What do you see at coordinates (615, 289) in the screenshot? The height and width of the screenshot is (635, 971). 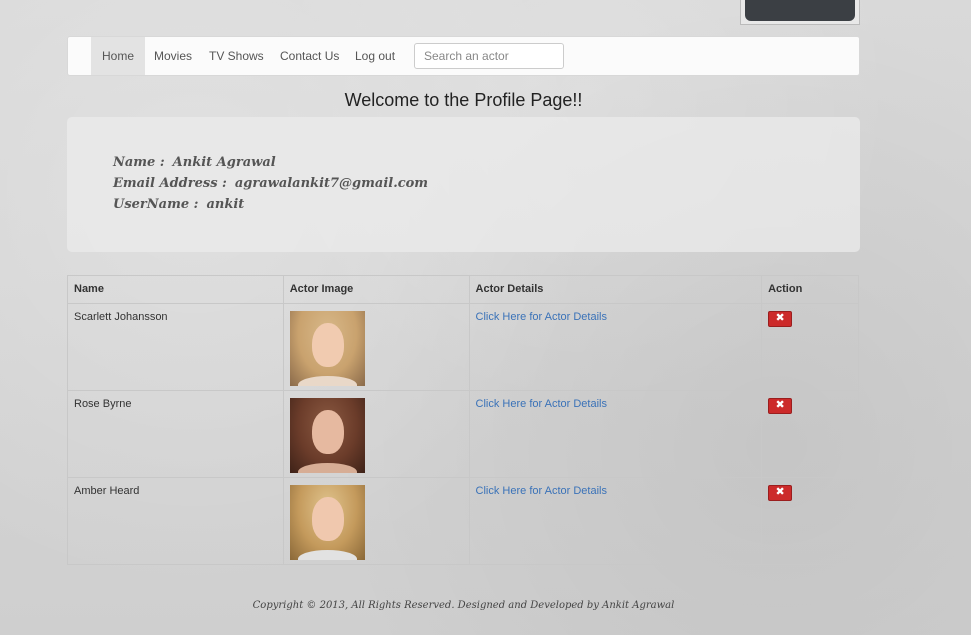 I see `column-header-details: Actor Details` at bounding box center [615, 289].